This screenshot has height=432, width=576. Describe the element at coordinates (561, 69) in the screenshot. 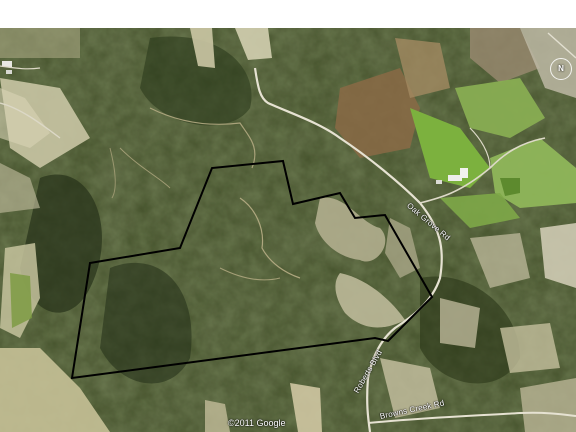

I see `north-arrow-icon: N` at that location.